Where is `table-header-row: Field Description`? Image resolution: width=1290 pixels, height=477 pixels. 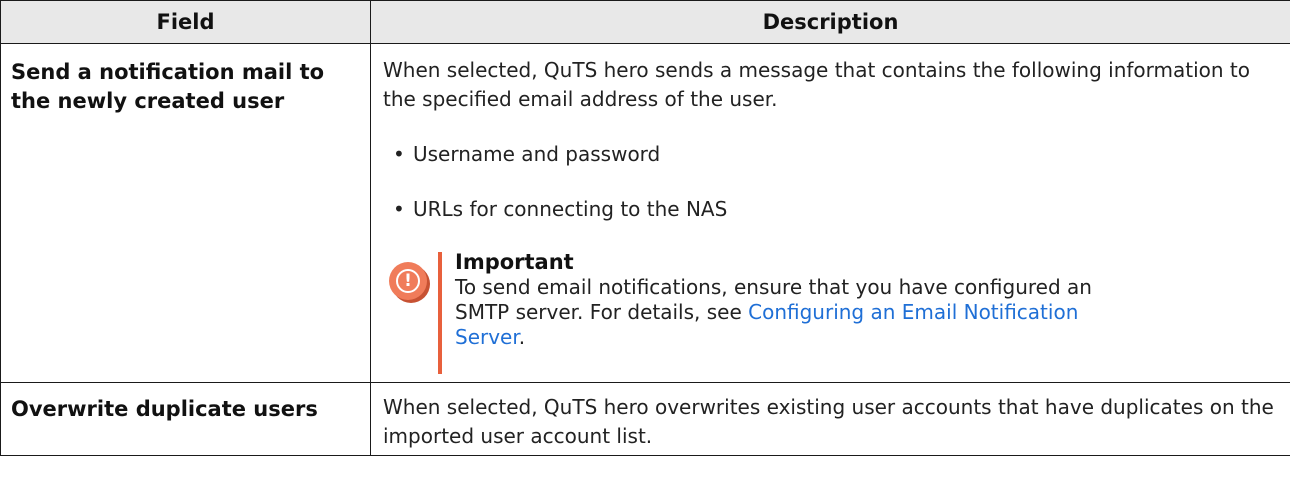 table-header-row: Field Description is located at coordinates (645, 22).